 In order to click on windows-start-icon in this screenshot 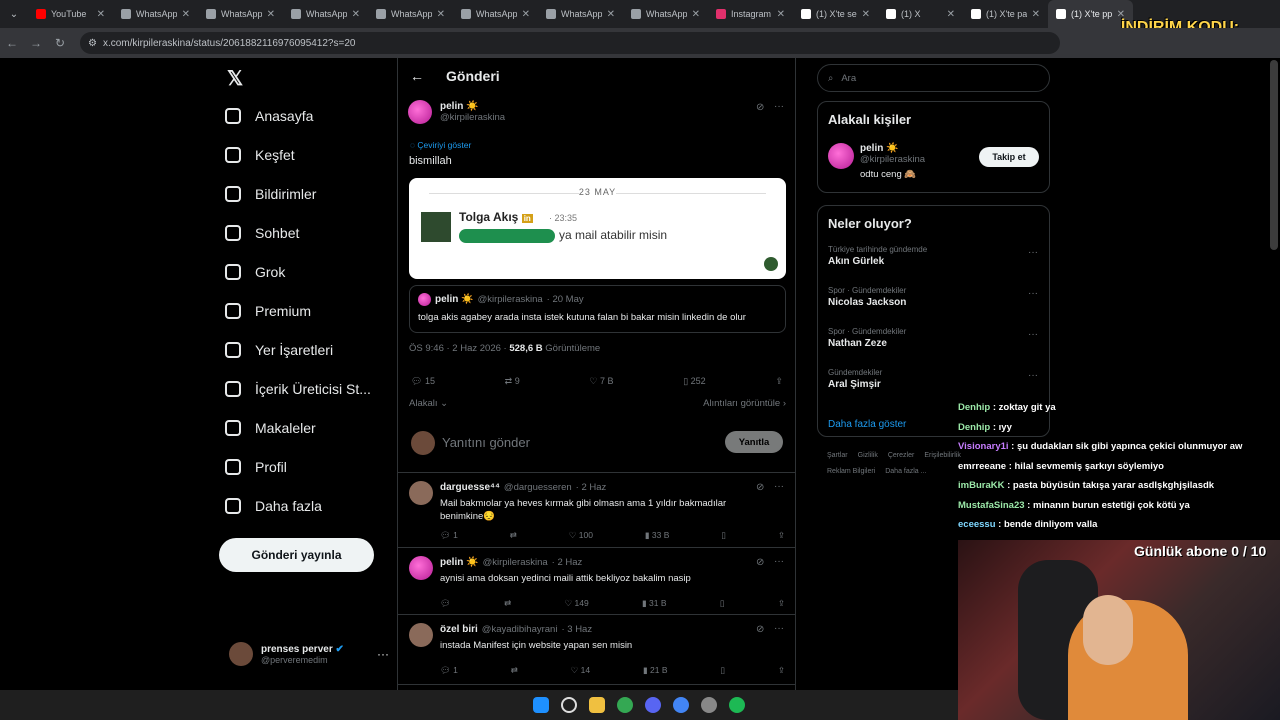, I will do `click(541, 705)`.